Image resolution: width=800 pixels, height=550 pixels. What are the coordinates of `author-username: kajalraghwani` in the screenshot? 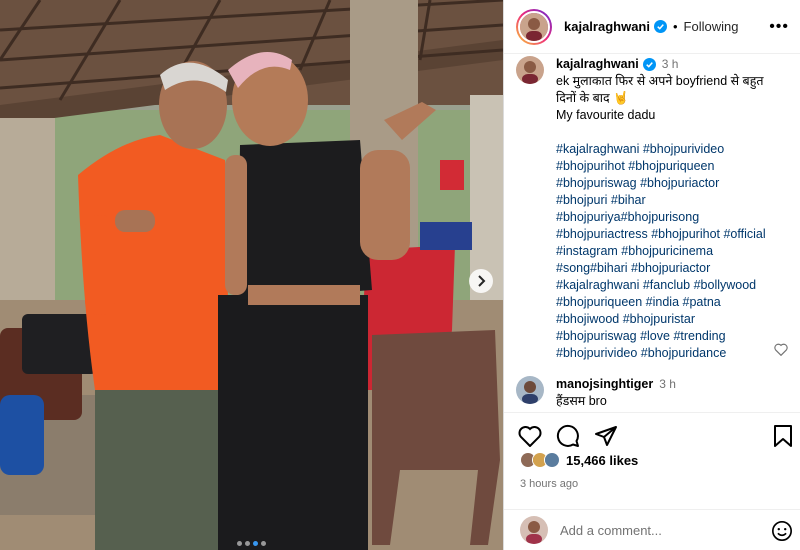 It's located at (607, 26).